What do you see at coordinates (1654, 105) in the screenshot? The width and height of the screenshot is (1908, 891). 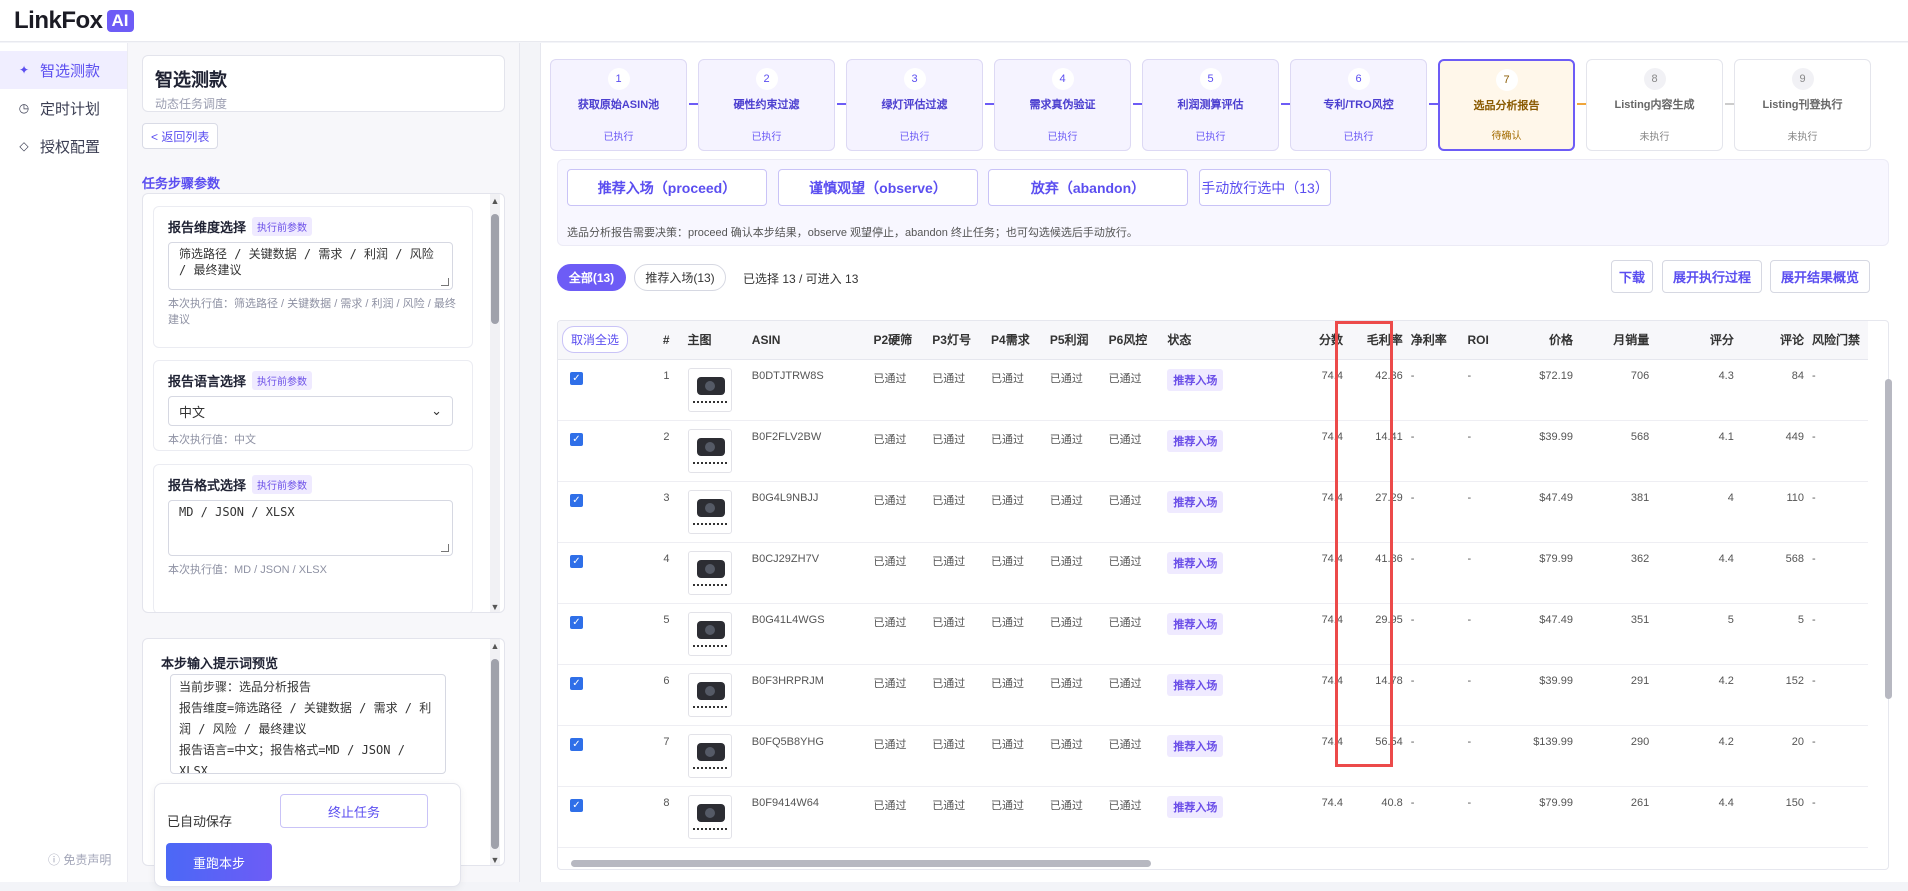 I see `step-8: 8 Listing内容生成 未执行` at bounding box center [1654, 105].